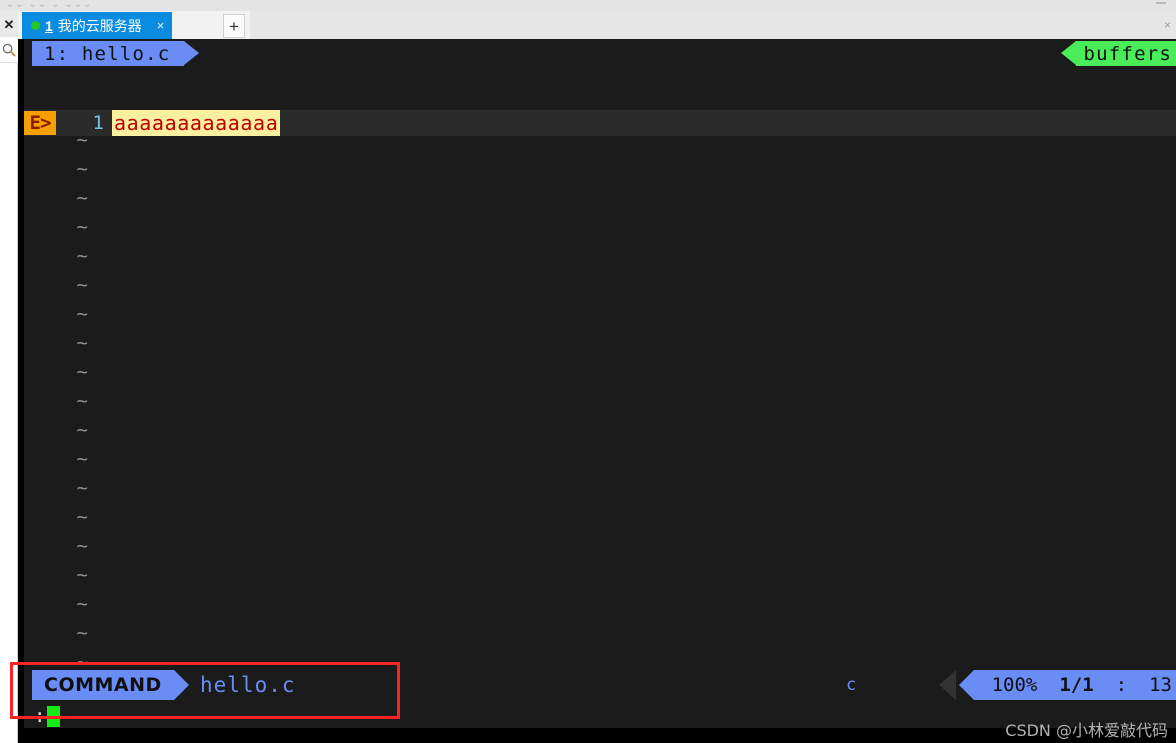 Image resolution: width=1176 pixels, height=743 pixels. Describe the element at coordinates (600, 735) in the screenshot. I see `terminal-bottom-gutter` at that location.